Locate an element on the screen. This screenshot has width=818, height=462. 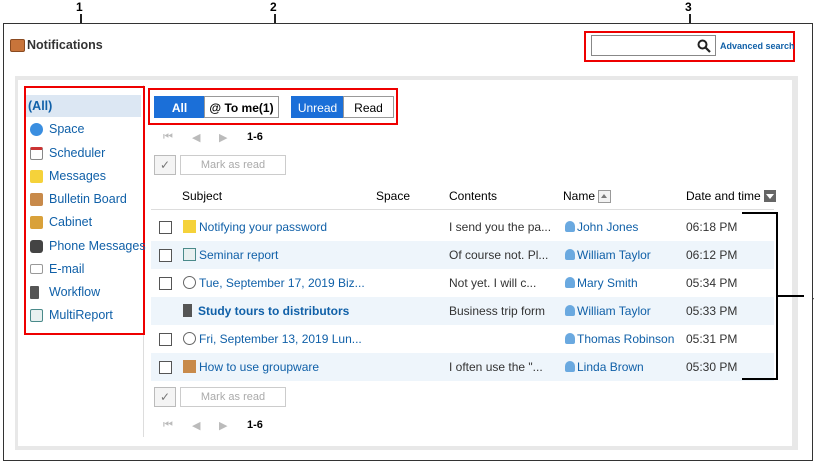
globe-icon is located at coordinates (36, 129).